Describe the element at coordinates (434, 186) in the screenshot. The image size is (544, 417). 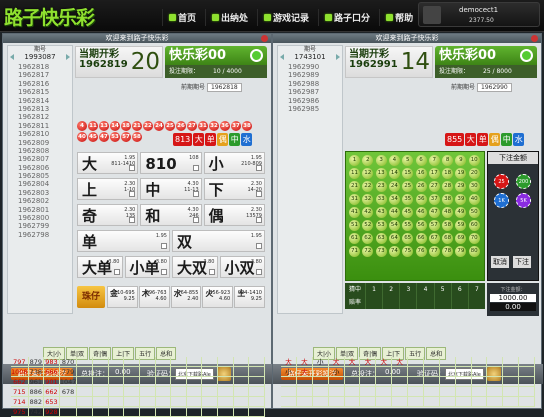
I see `number-ball: 27` at that location.